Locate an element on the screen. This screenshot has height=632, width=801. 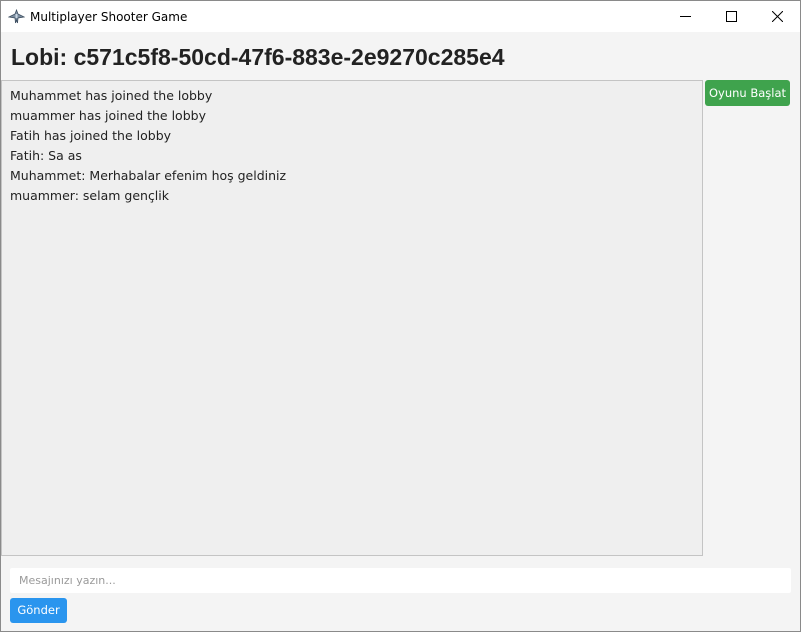
minimize-button is located at coordinates (685, 16).